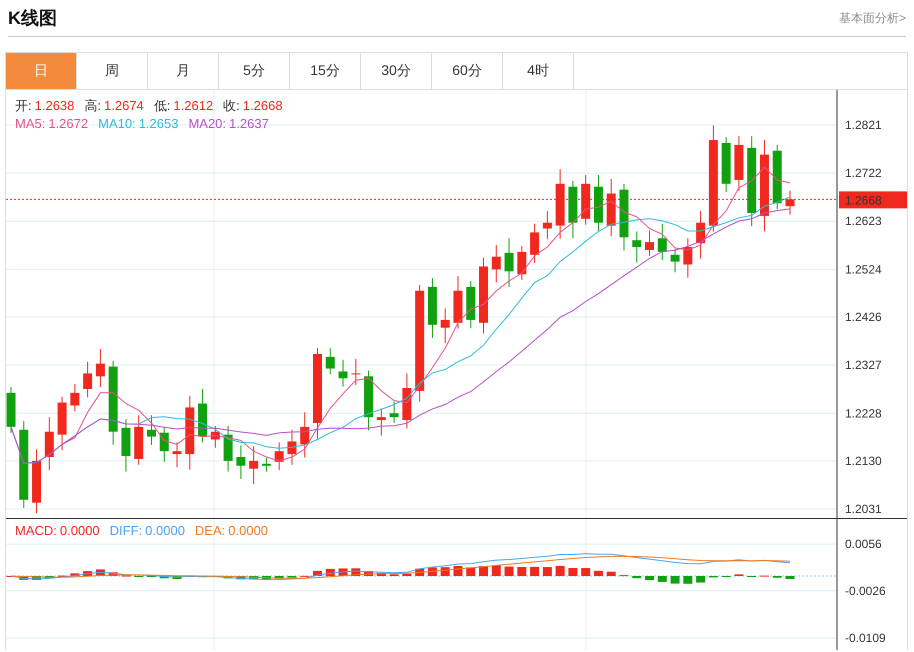 The height and width of the screenshot is (652, 914). Describe the element at coordinates (538, 71) in the screenshot. I see `period-tab: 4时` at that location.